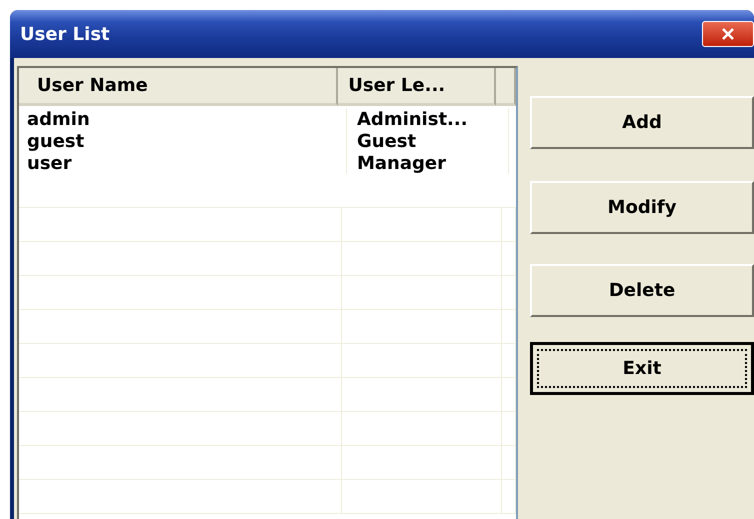 Image resolution: width=754 pixels, height=519 pixels. Describe the element at coordinates (428, 163) in the screenshot. I see `table-cell: Manager` at that location.